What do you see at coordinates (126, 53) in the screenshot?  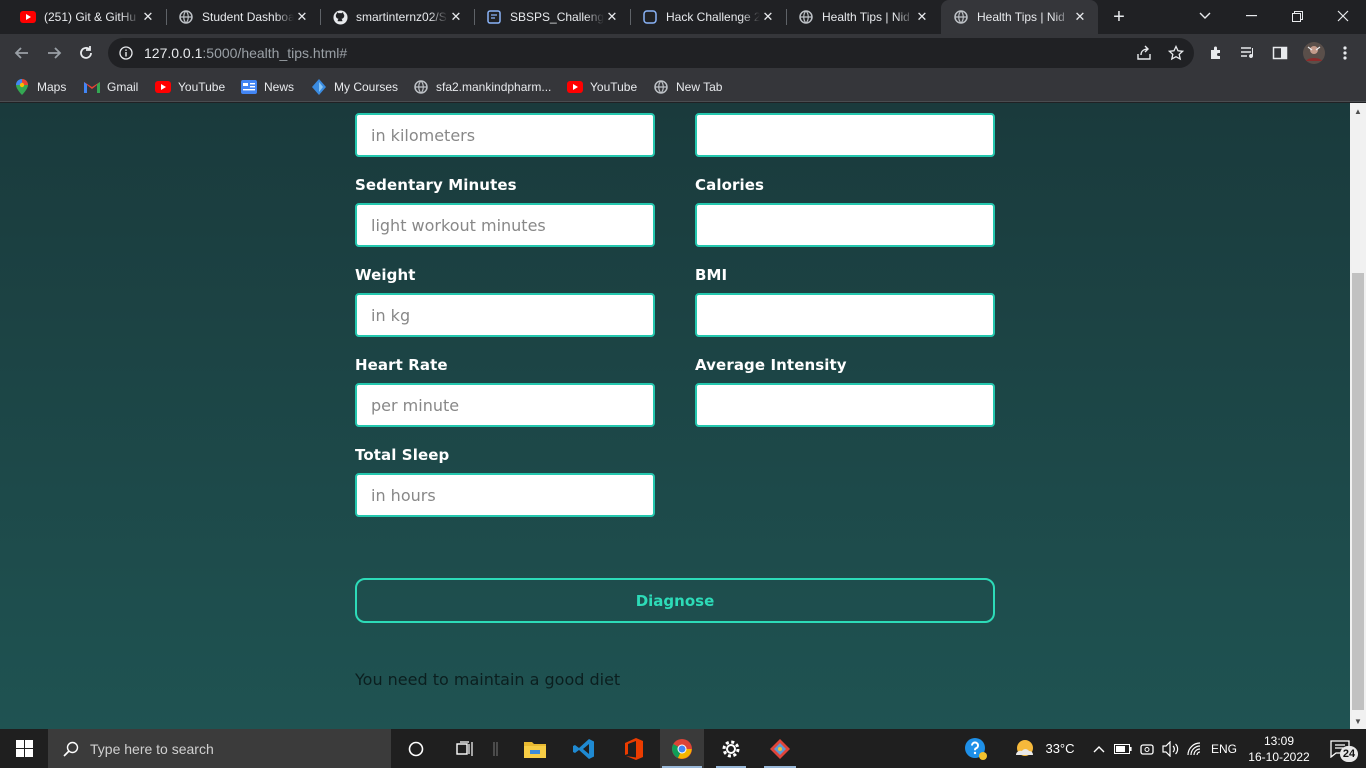 I see `info-icon` at bounding box center [126, 53].